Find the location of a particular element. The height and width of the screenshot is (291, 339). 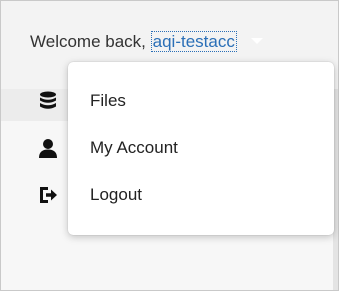

welcome-text: Welcome back, is located at coordinates (88, 41).